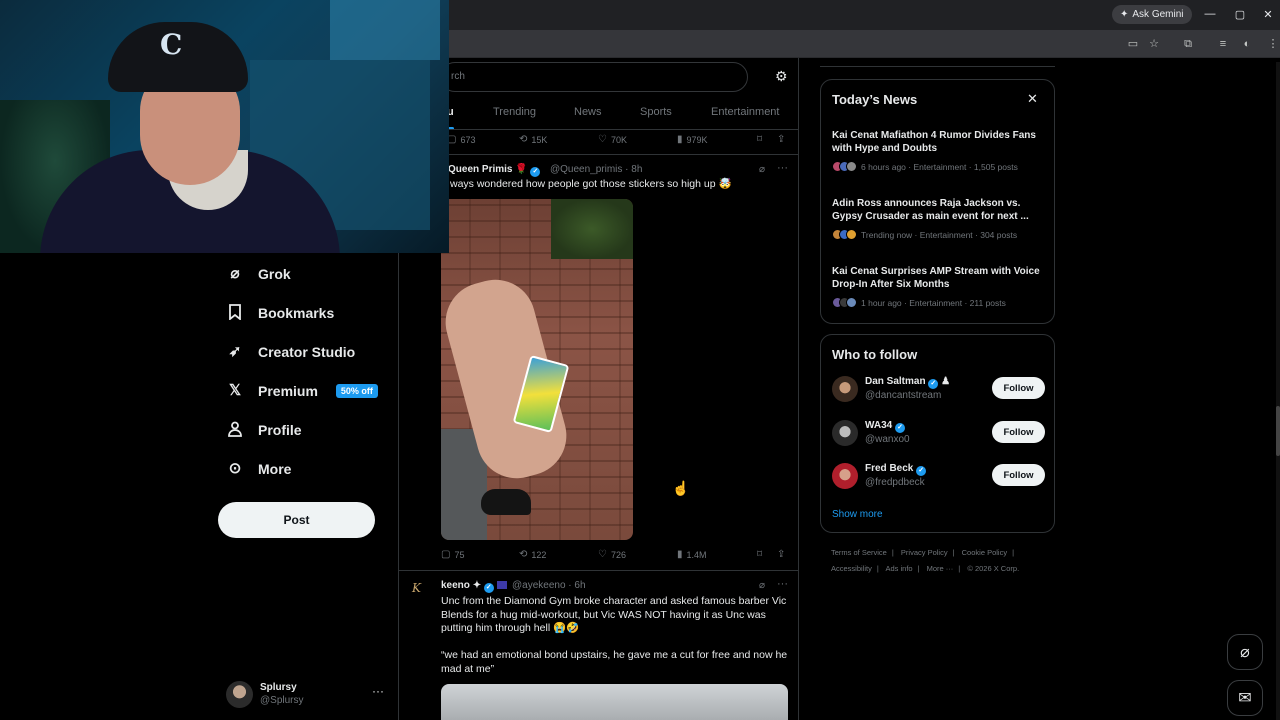 Image resolution: width=1280 pixels, height=720 pixels. What do you see at coordinates (924, 234) in the screenshot?
I see `news-item-meta: Trending now · Entertainment · 304 posts` at bounding box center [924, 234].